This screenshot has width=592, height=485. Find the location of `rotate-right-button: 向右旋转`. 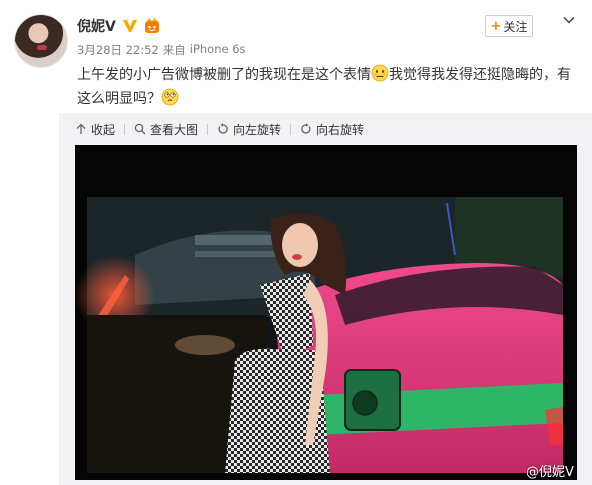

rotate-right-button: 向右旋转 is located at coordinates (332, 129).